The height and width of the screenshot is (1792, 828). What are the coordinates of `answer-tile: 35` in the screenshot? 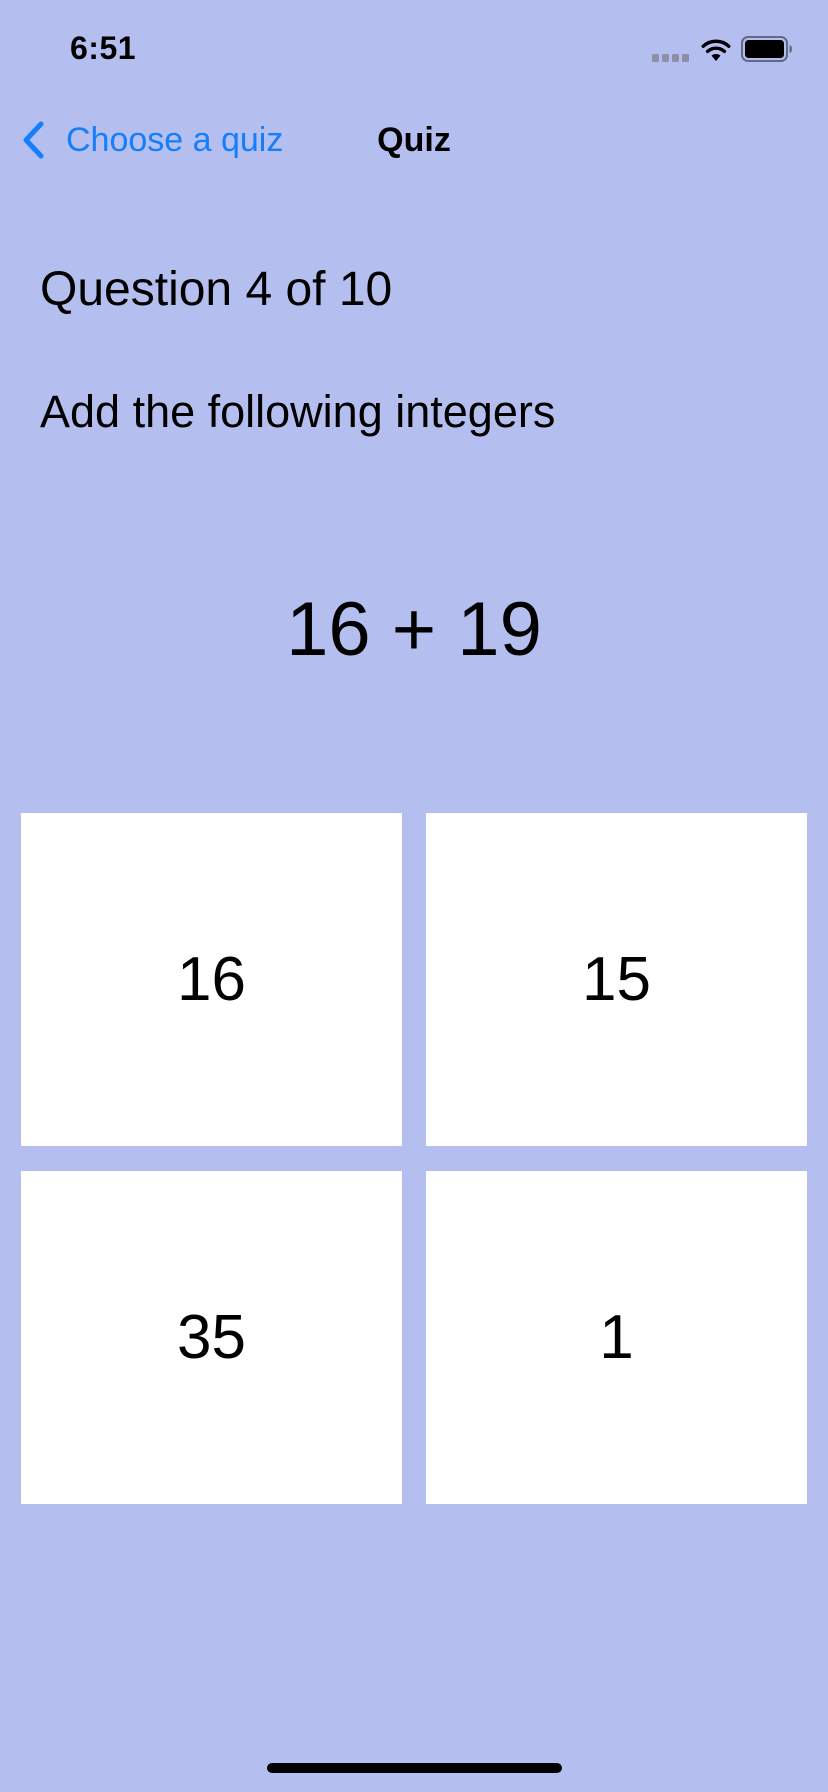 It's located at (211, 1337).